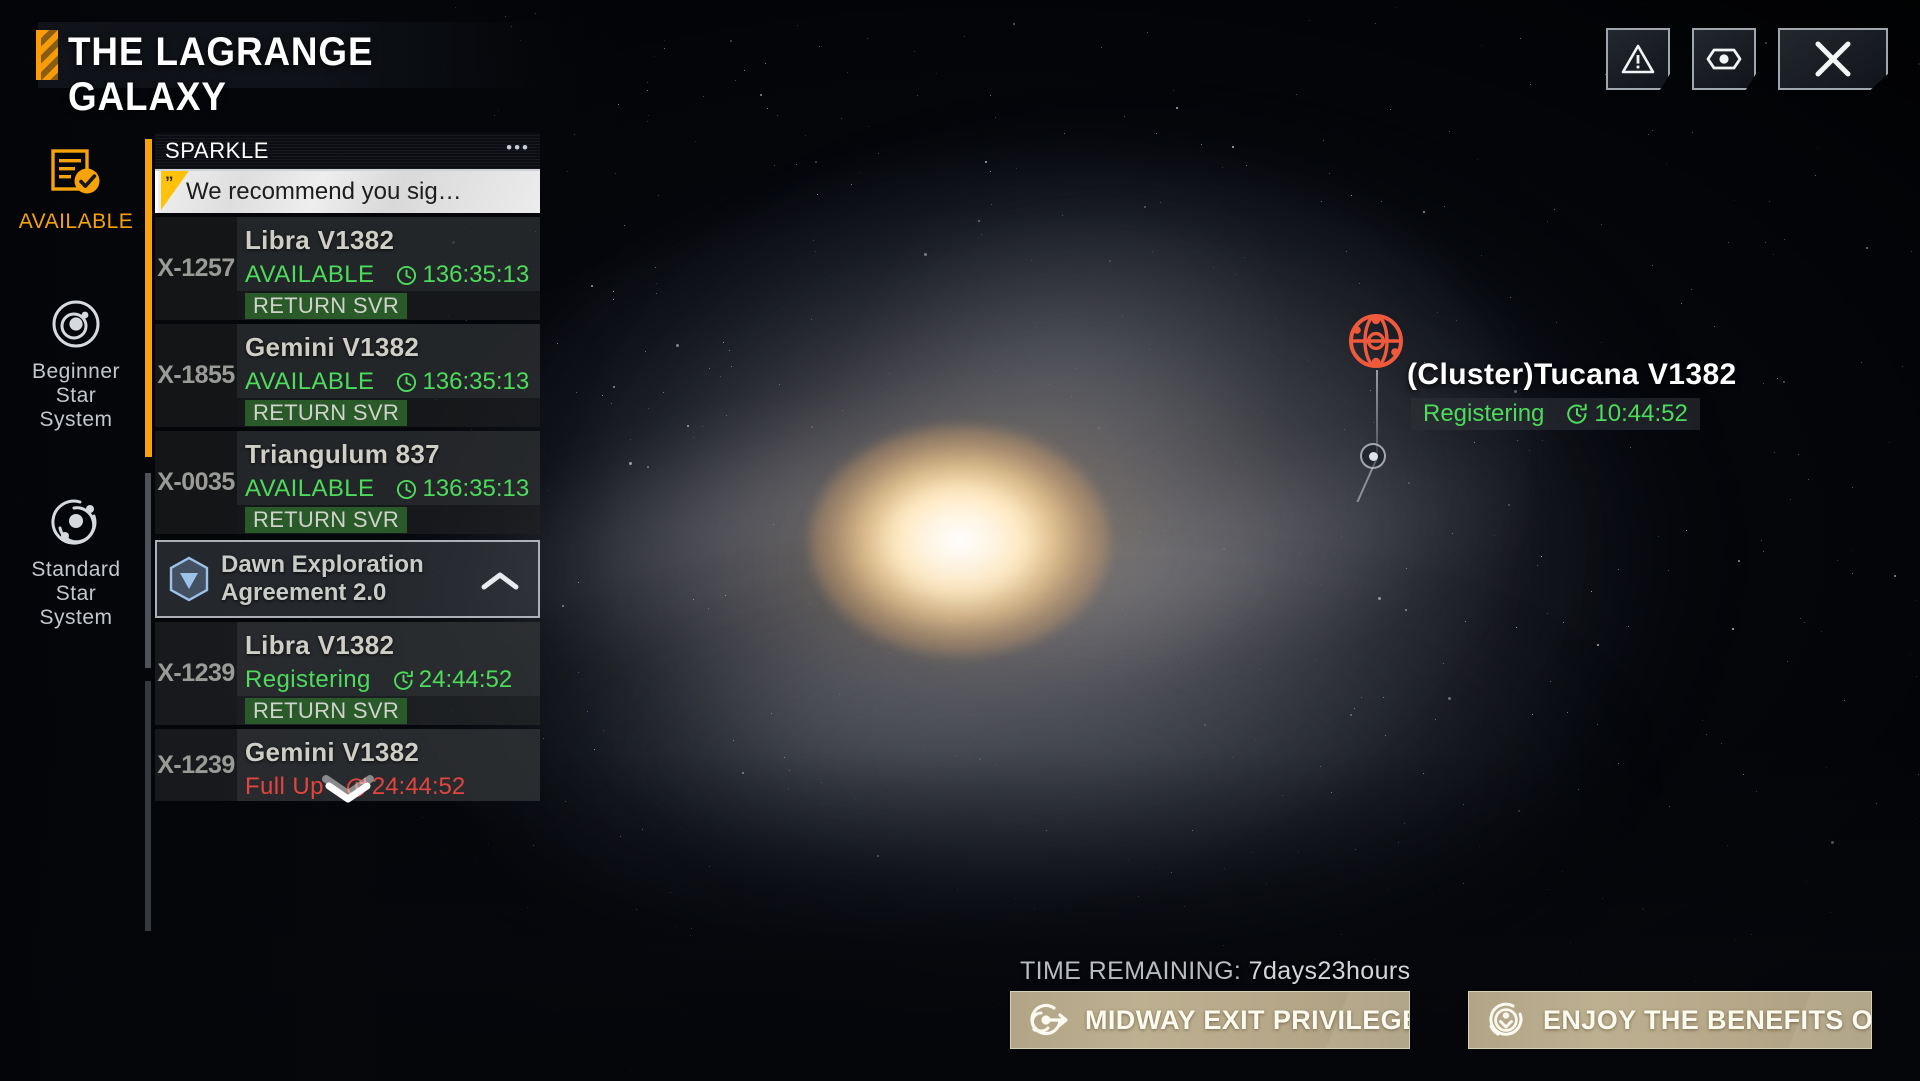 The image size is (1920, 1081). I want to click on top-right-button-group, so click(1747, 59).